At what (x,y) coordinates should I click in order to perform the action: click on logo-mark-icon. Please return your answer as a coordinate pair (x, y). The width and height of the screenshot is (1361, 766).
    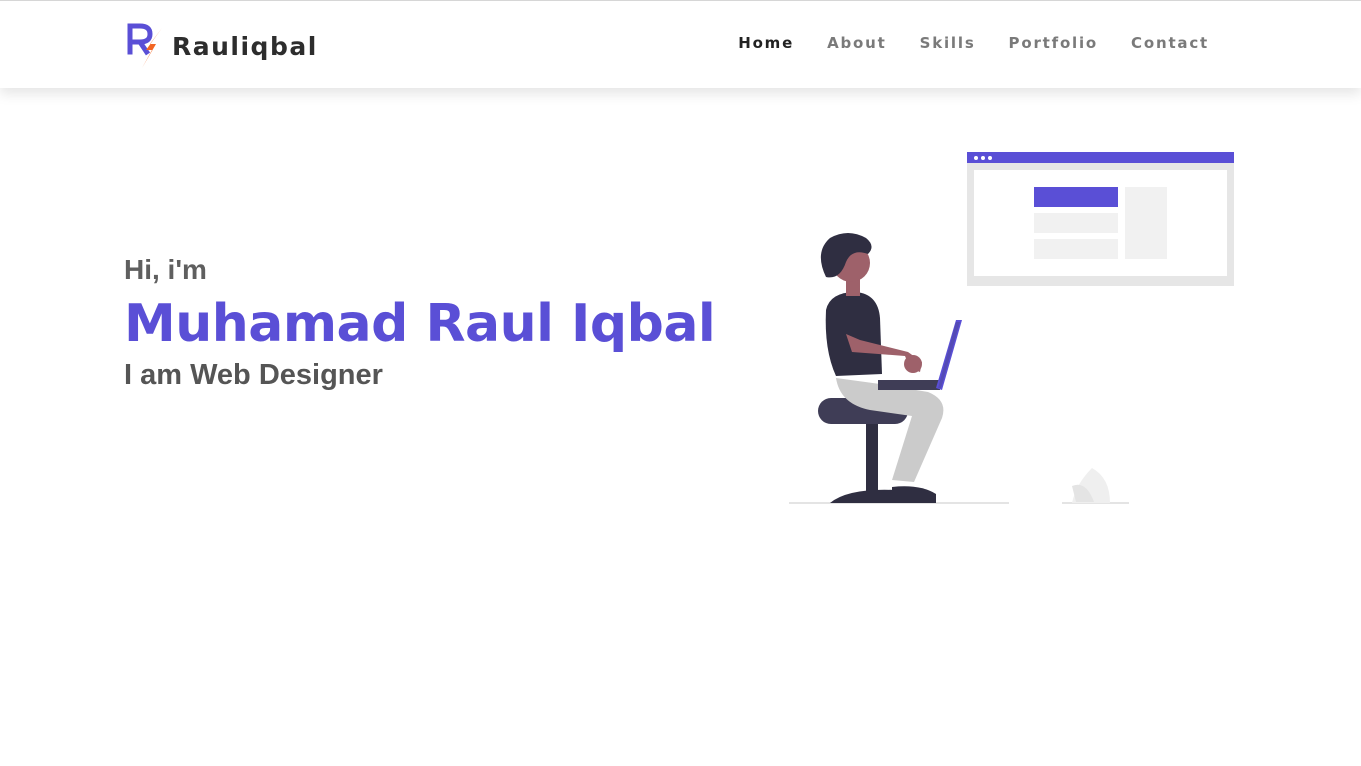
    Looking at the image, I should click on (144, 45).